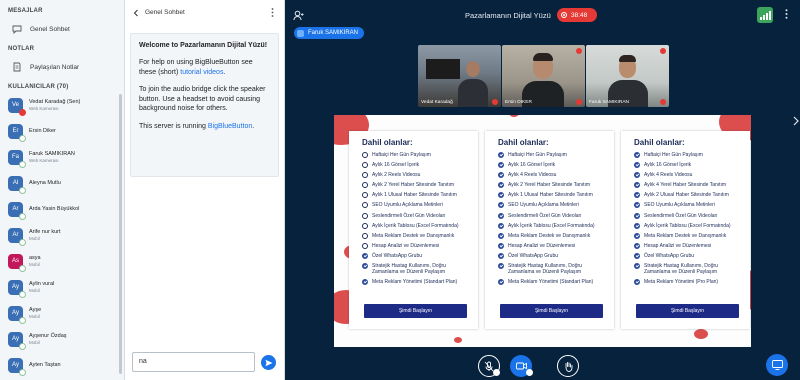 The height and width of the screenshot is (380, 800). Describe the element at coordinates (62, 261) in the screenshot. I see `user-list-item: As asya Mobil` at that location.